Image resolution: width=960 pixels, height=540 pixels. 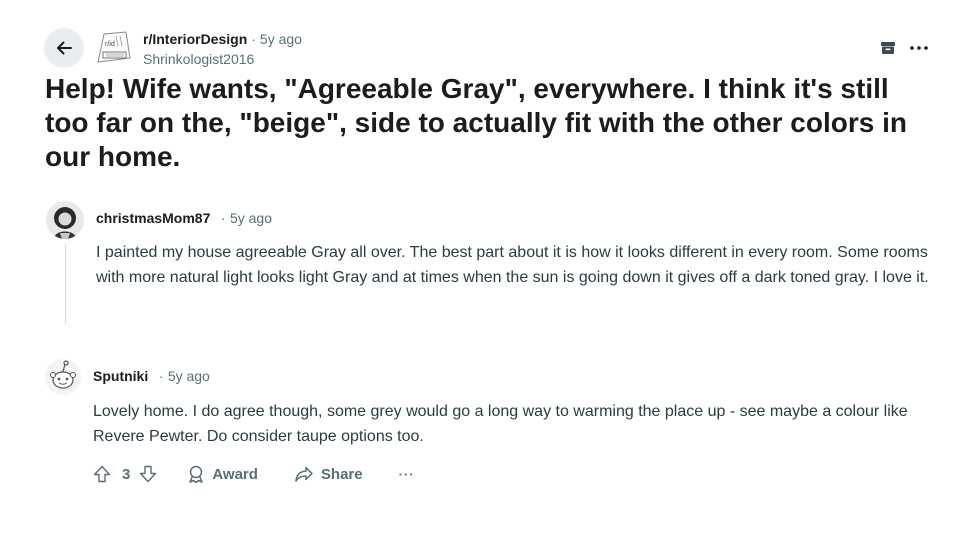 What do you see at coordinates (341, 474) in the screenshot?
I see `share-label: Share` at bounding box center [341, 474].